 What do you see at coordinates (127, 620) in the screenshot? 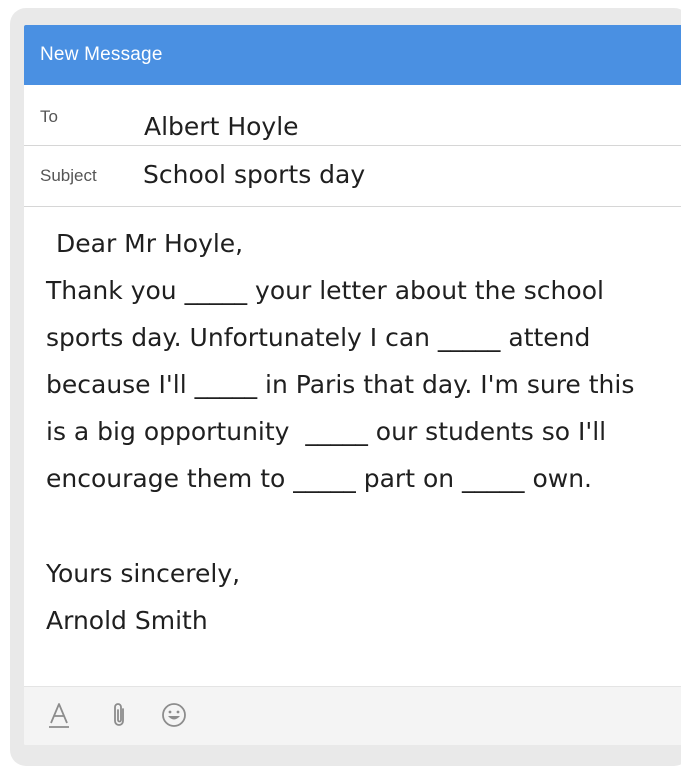
I see `signature-line: Arnold Smith` at bounding box center [127, 620].